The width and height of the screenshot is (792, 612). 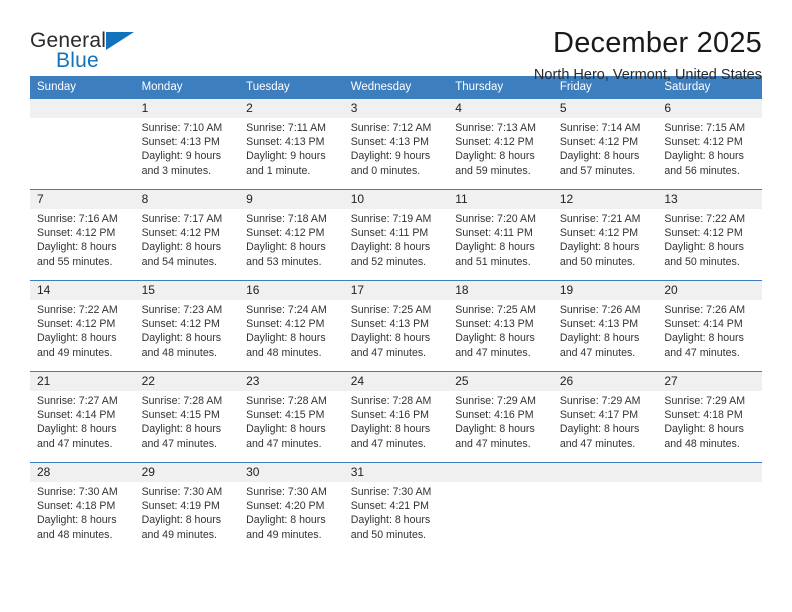 I want to click on daylight-text-line2: and 56 minutes., so click(x=702, y=170).